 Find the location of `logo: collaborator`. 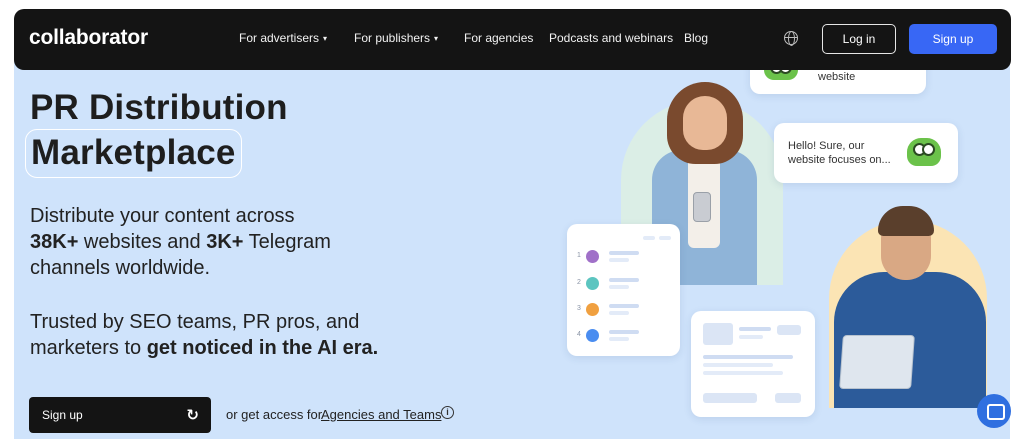

logo: collaborator is located at coordinates (88, 38).